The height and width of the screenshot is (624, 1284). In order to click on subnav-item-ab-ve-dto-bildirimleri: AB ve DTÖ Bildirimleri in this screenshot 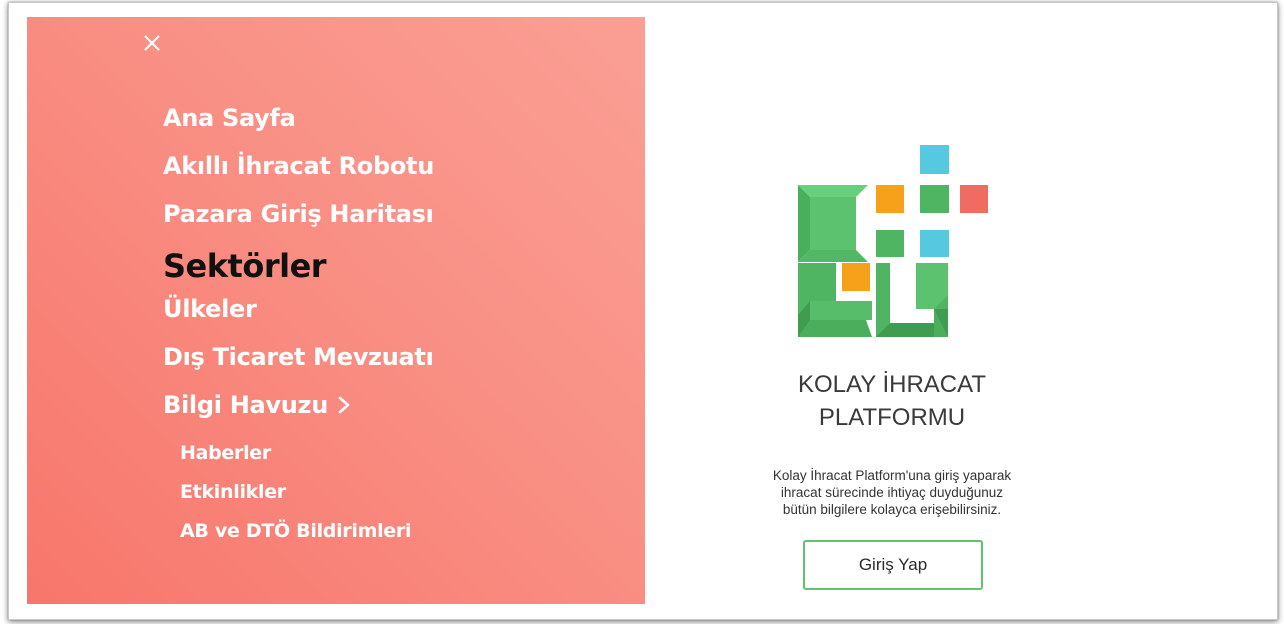, I will do `click(295, 531)`.